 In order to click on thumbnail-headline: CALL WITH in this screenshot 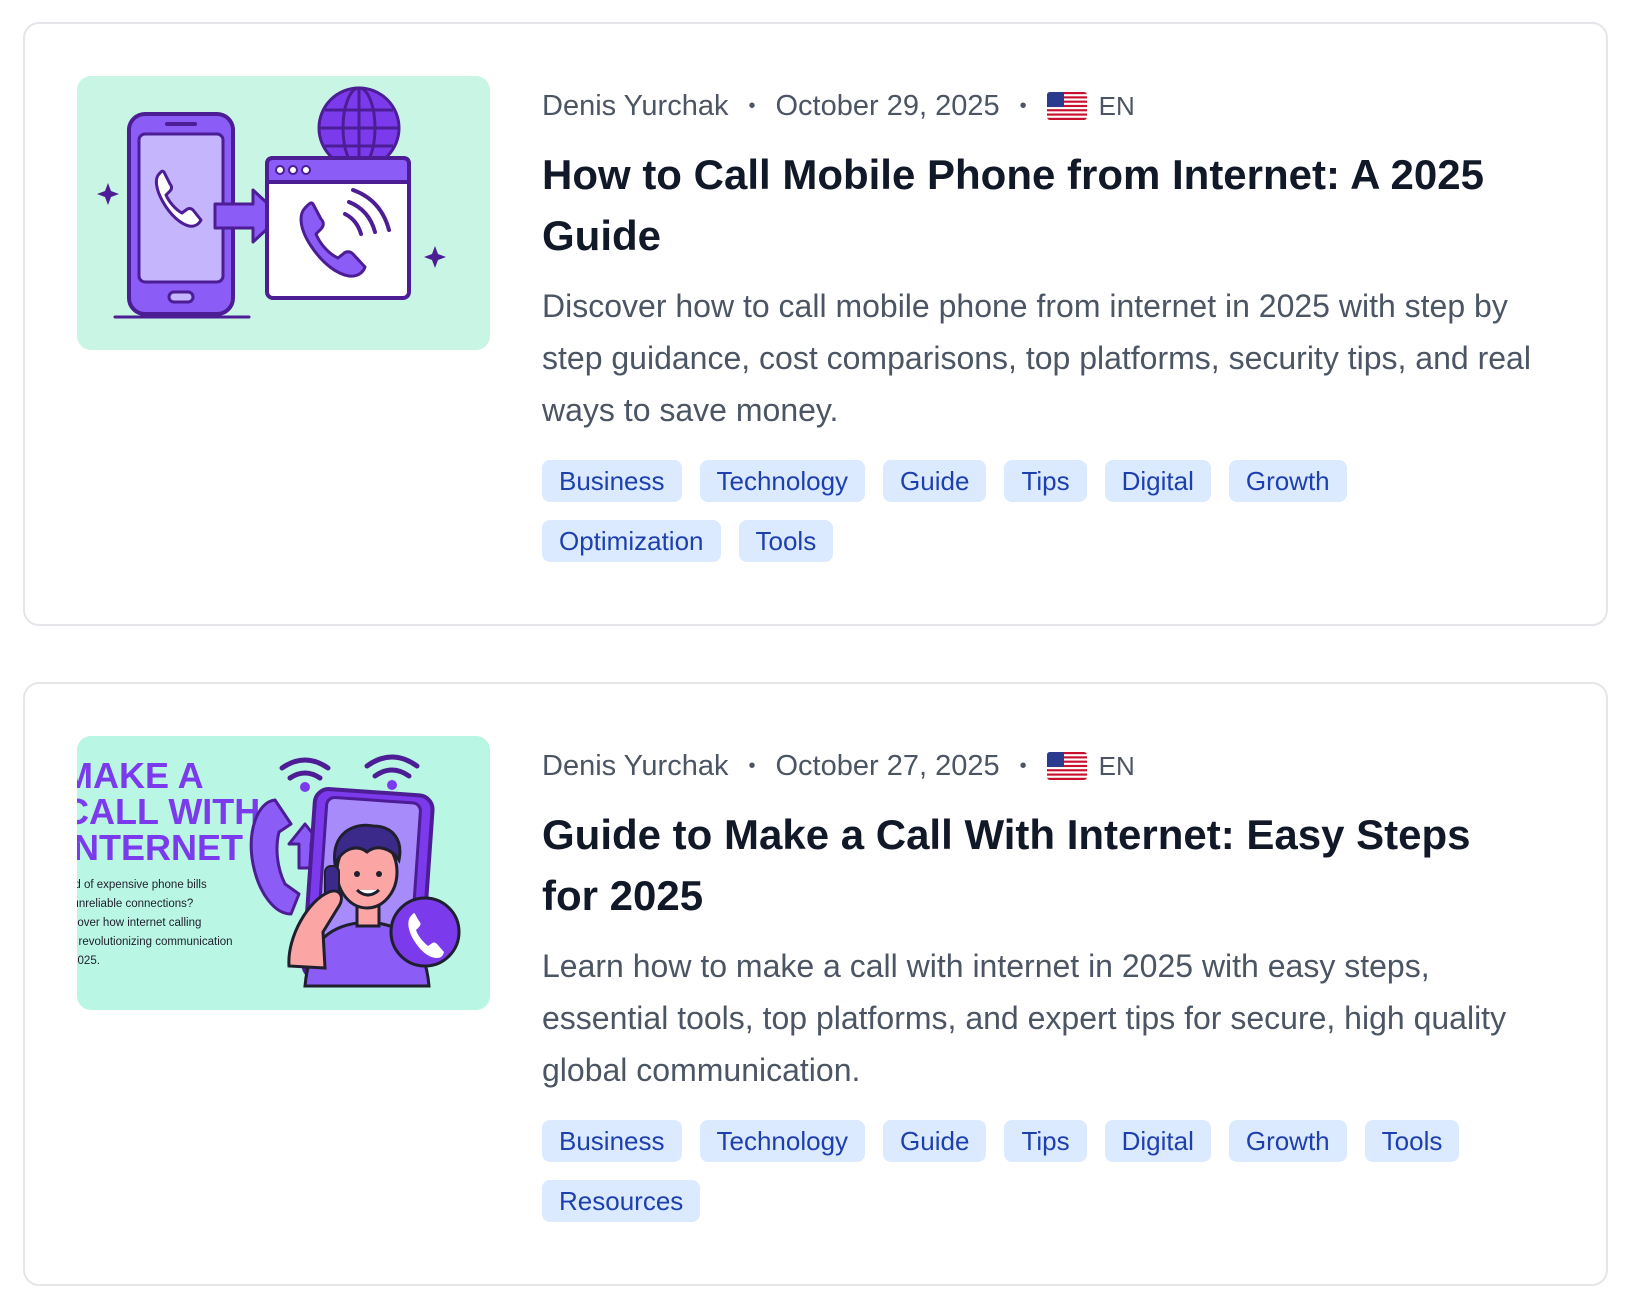, I will do `click(168, 811)`.